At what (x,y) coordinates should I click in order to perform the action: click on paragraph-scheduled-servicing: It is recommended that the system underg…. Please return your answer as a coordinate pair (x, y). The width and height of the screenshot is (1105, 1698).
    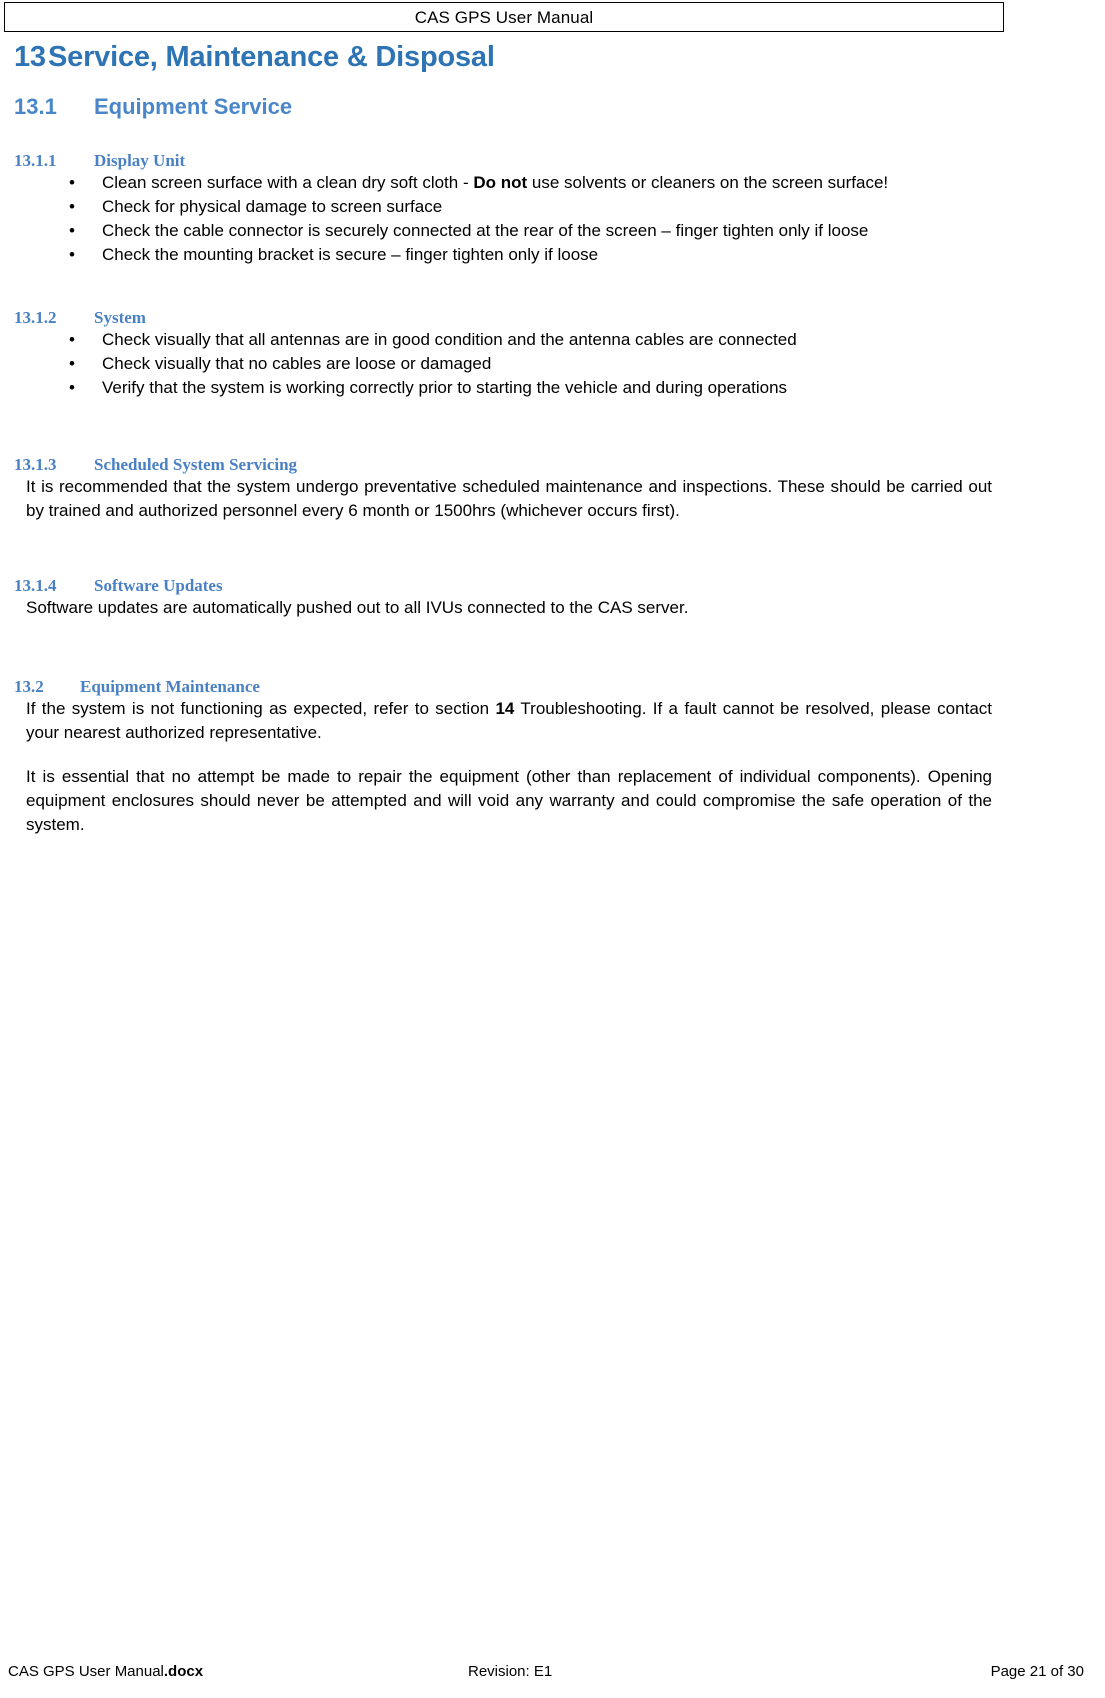
    Looking at the image, I should click on (509, 498).